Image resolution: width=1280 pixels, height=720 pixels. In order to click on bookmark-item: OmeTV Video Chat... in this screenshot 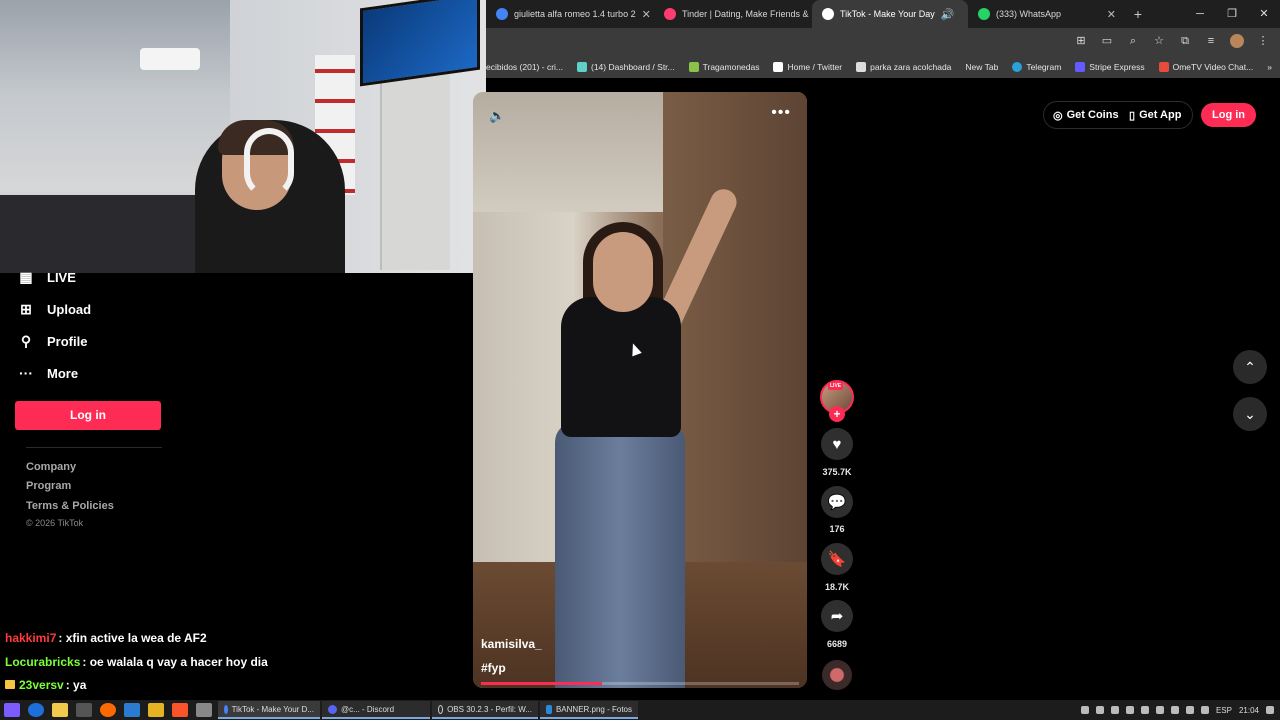, I will do `click(1205, 67)`.